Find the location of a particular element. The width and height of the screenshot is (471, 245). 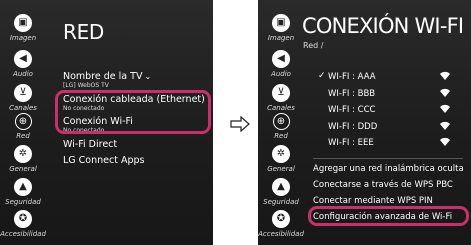

network-name: WI-FI : BBB is located at coordinates (352, 94).